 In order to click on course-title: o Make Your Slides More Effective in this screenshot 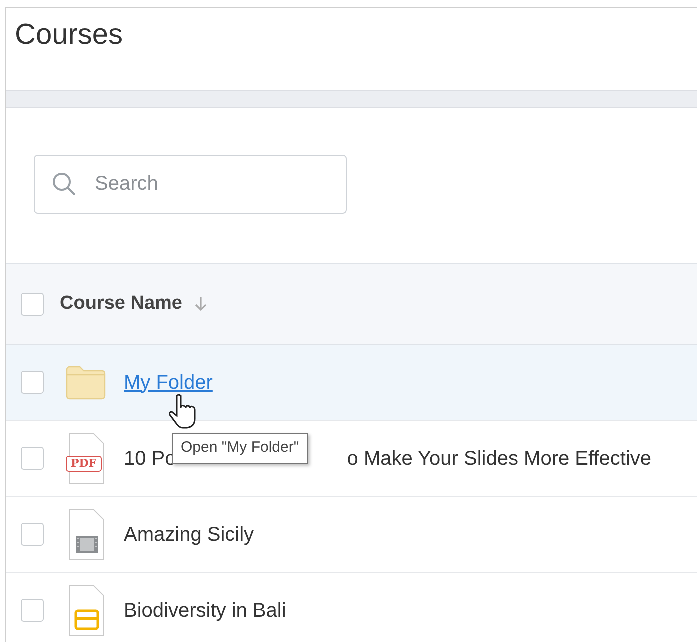, I will do `click(499, 459)`.